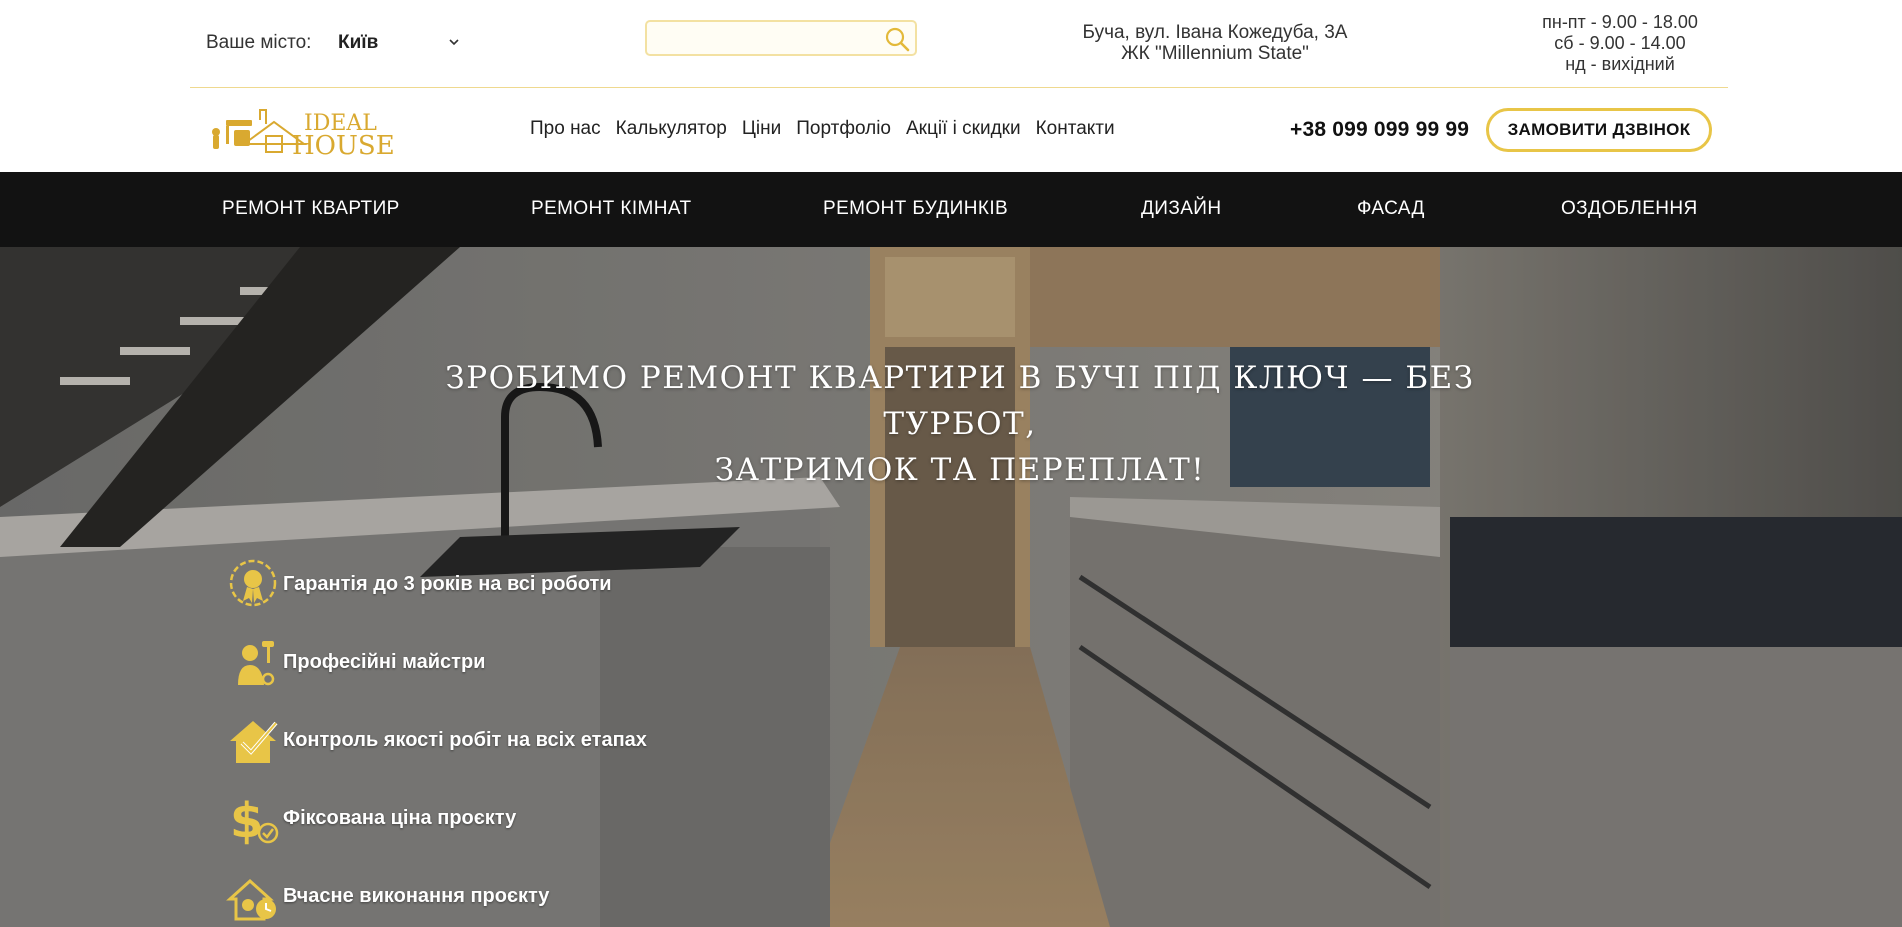 Image resolution: width=1902 pixels, height=927 pixels. What do you see at coordinates (611, 209) in the screenshot?
I see `category-room-repair: РЕМОНТ КІМНАТ` at bounding box center [611, 209].